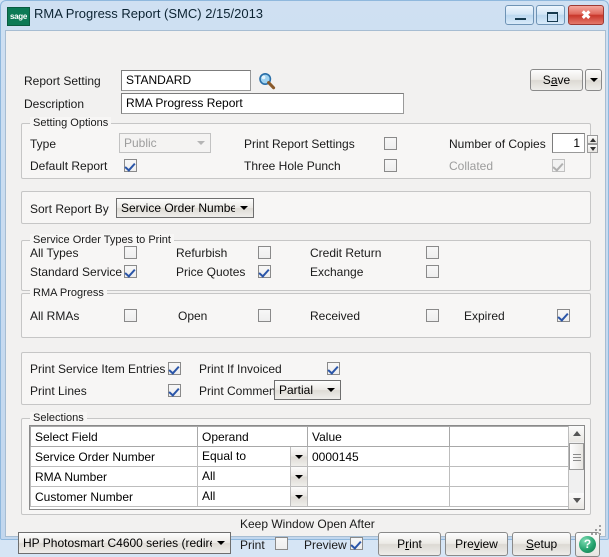 The image size is (609, 557). What do you see at coordinates (484, 316) in the screenshot?
I see `expired-label: Expired` at bounding box center [484, 316].